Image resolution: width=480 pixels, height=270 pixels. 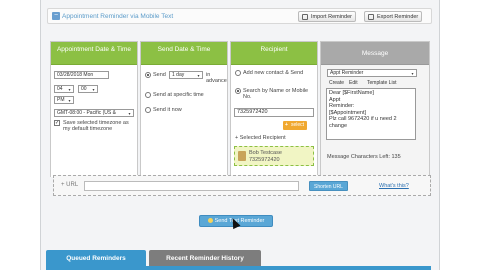 I want to click on template-create-link: Create, so click(x=336, y=83).